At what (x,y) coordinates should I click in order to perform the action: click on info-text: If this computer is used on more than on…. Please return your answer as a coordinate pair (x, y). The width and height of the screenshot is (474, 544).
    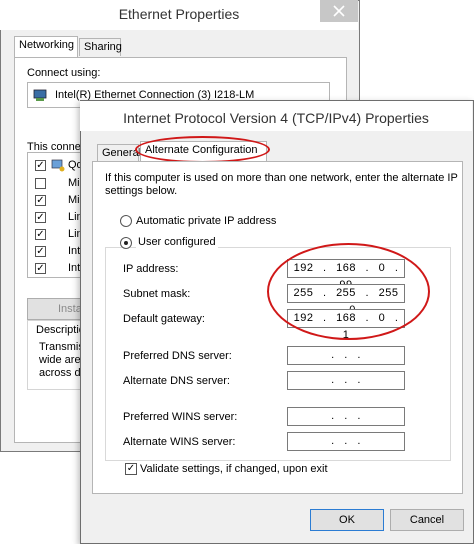
    Looking at the image, I should click on (281, 178).